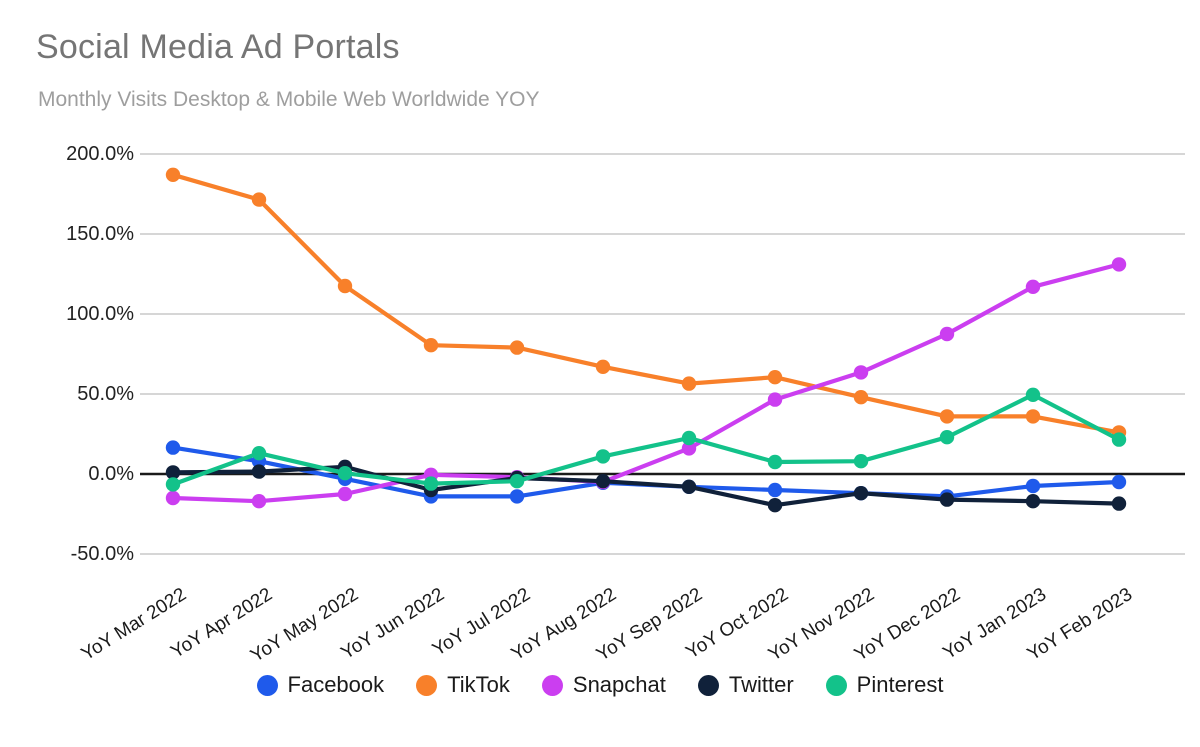  I want to click on legend-label: Facebook, so click(336, 684).